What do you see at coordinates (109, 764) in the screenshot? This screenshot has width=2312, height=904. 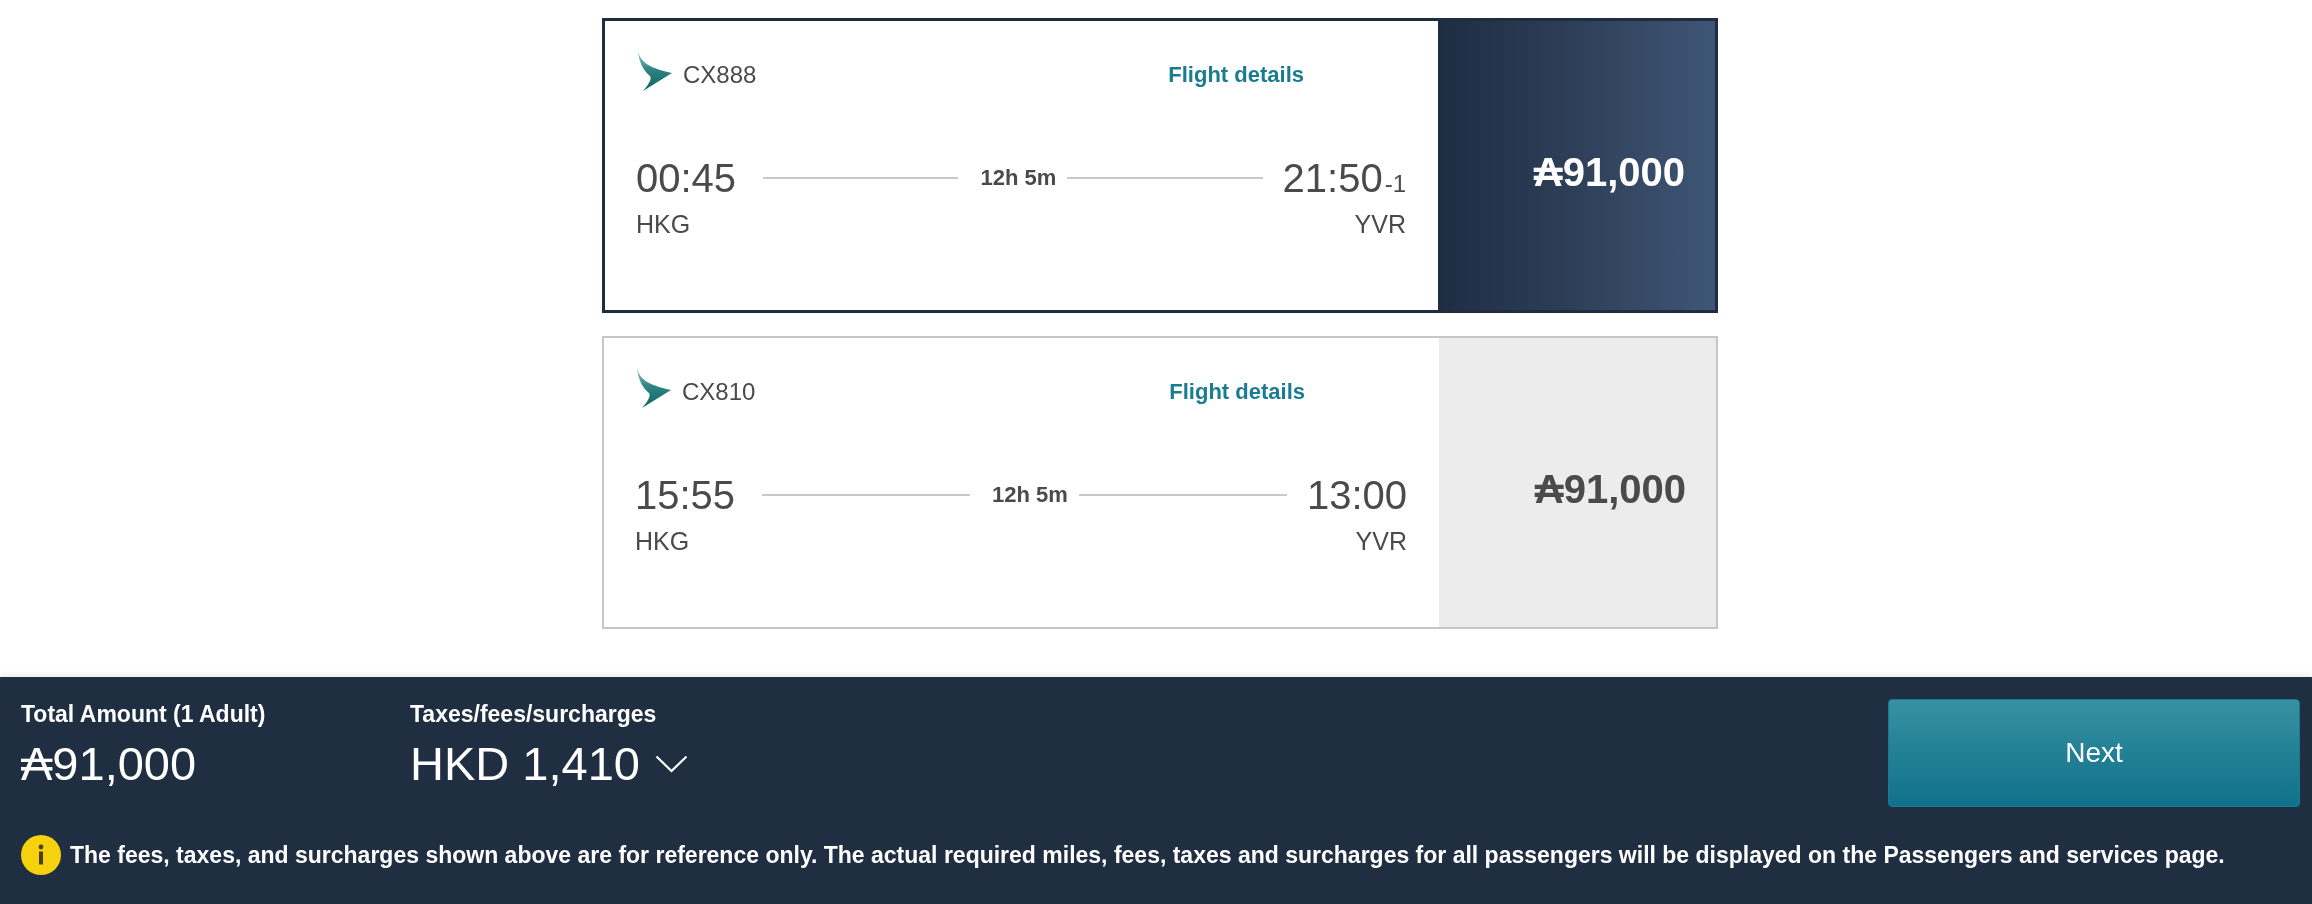 I see `total-amount: ₳91,000` at bounding box center [109, 764].